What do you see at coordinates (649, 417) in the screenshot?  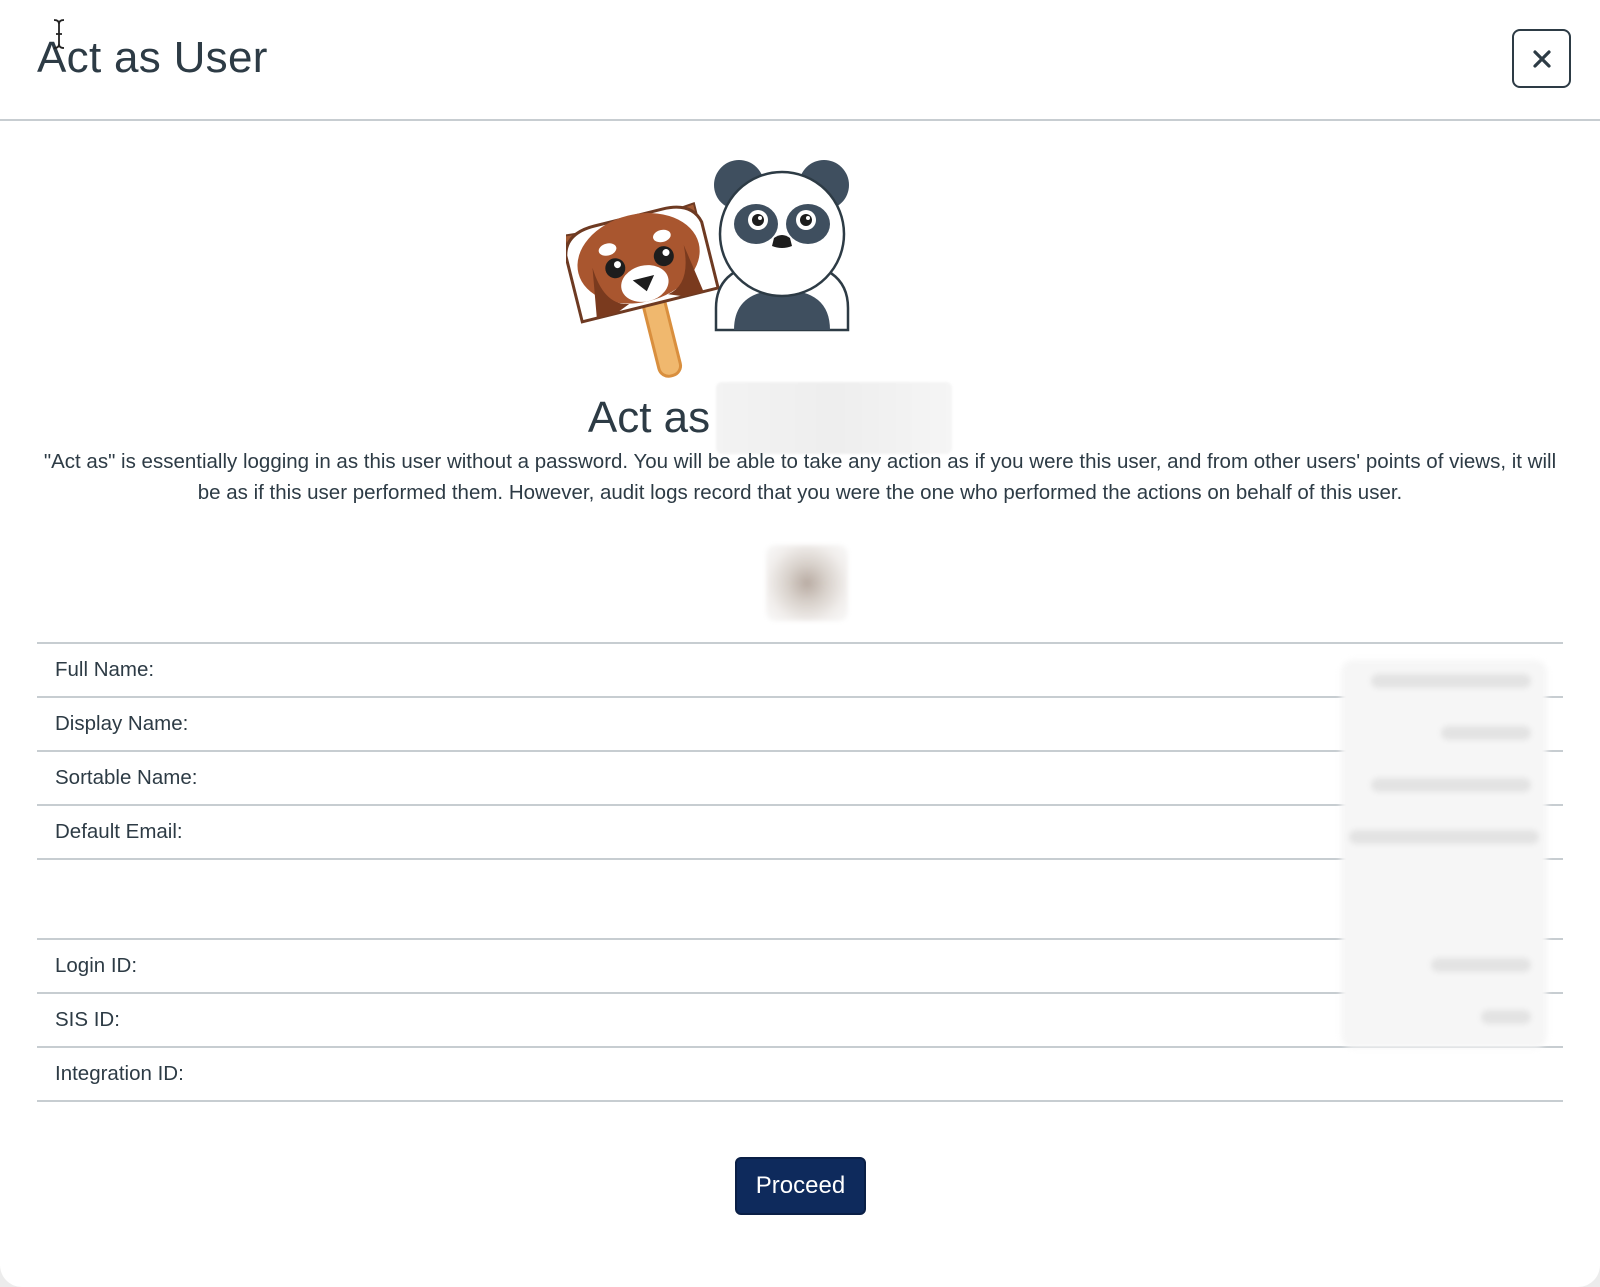 I see `act-as-label: Act as` at bounding box center [649, 417].